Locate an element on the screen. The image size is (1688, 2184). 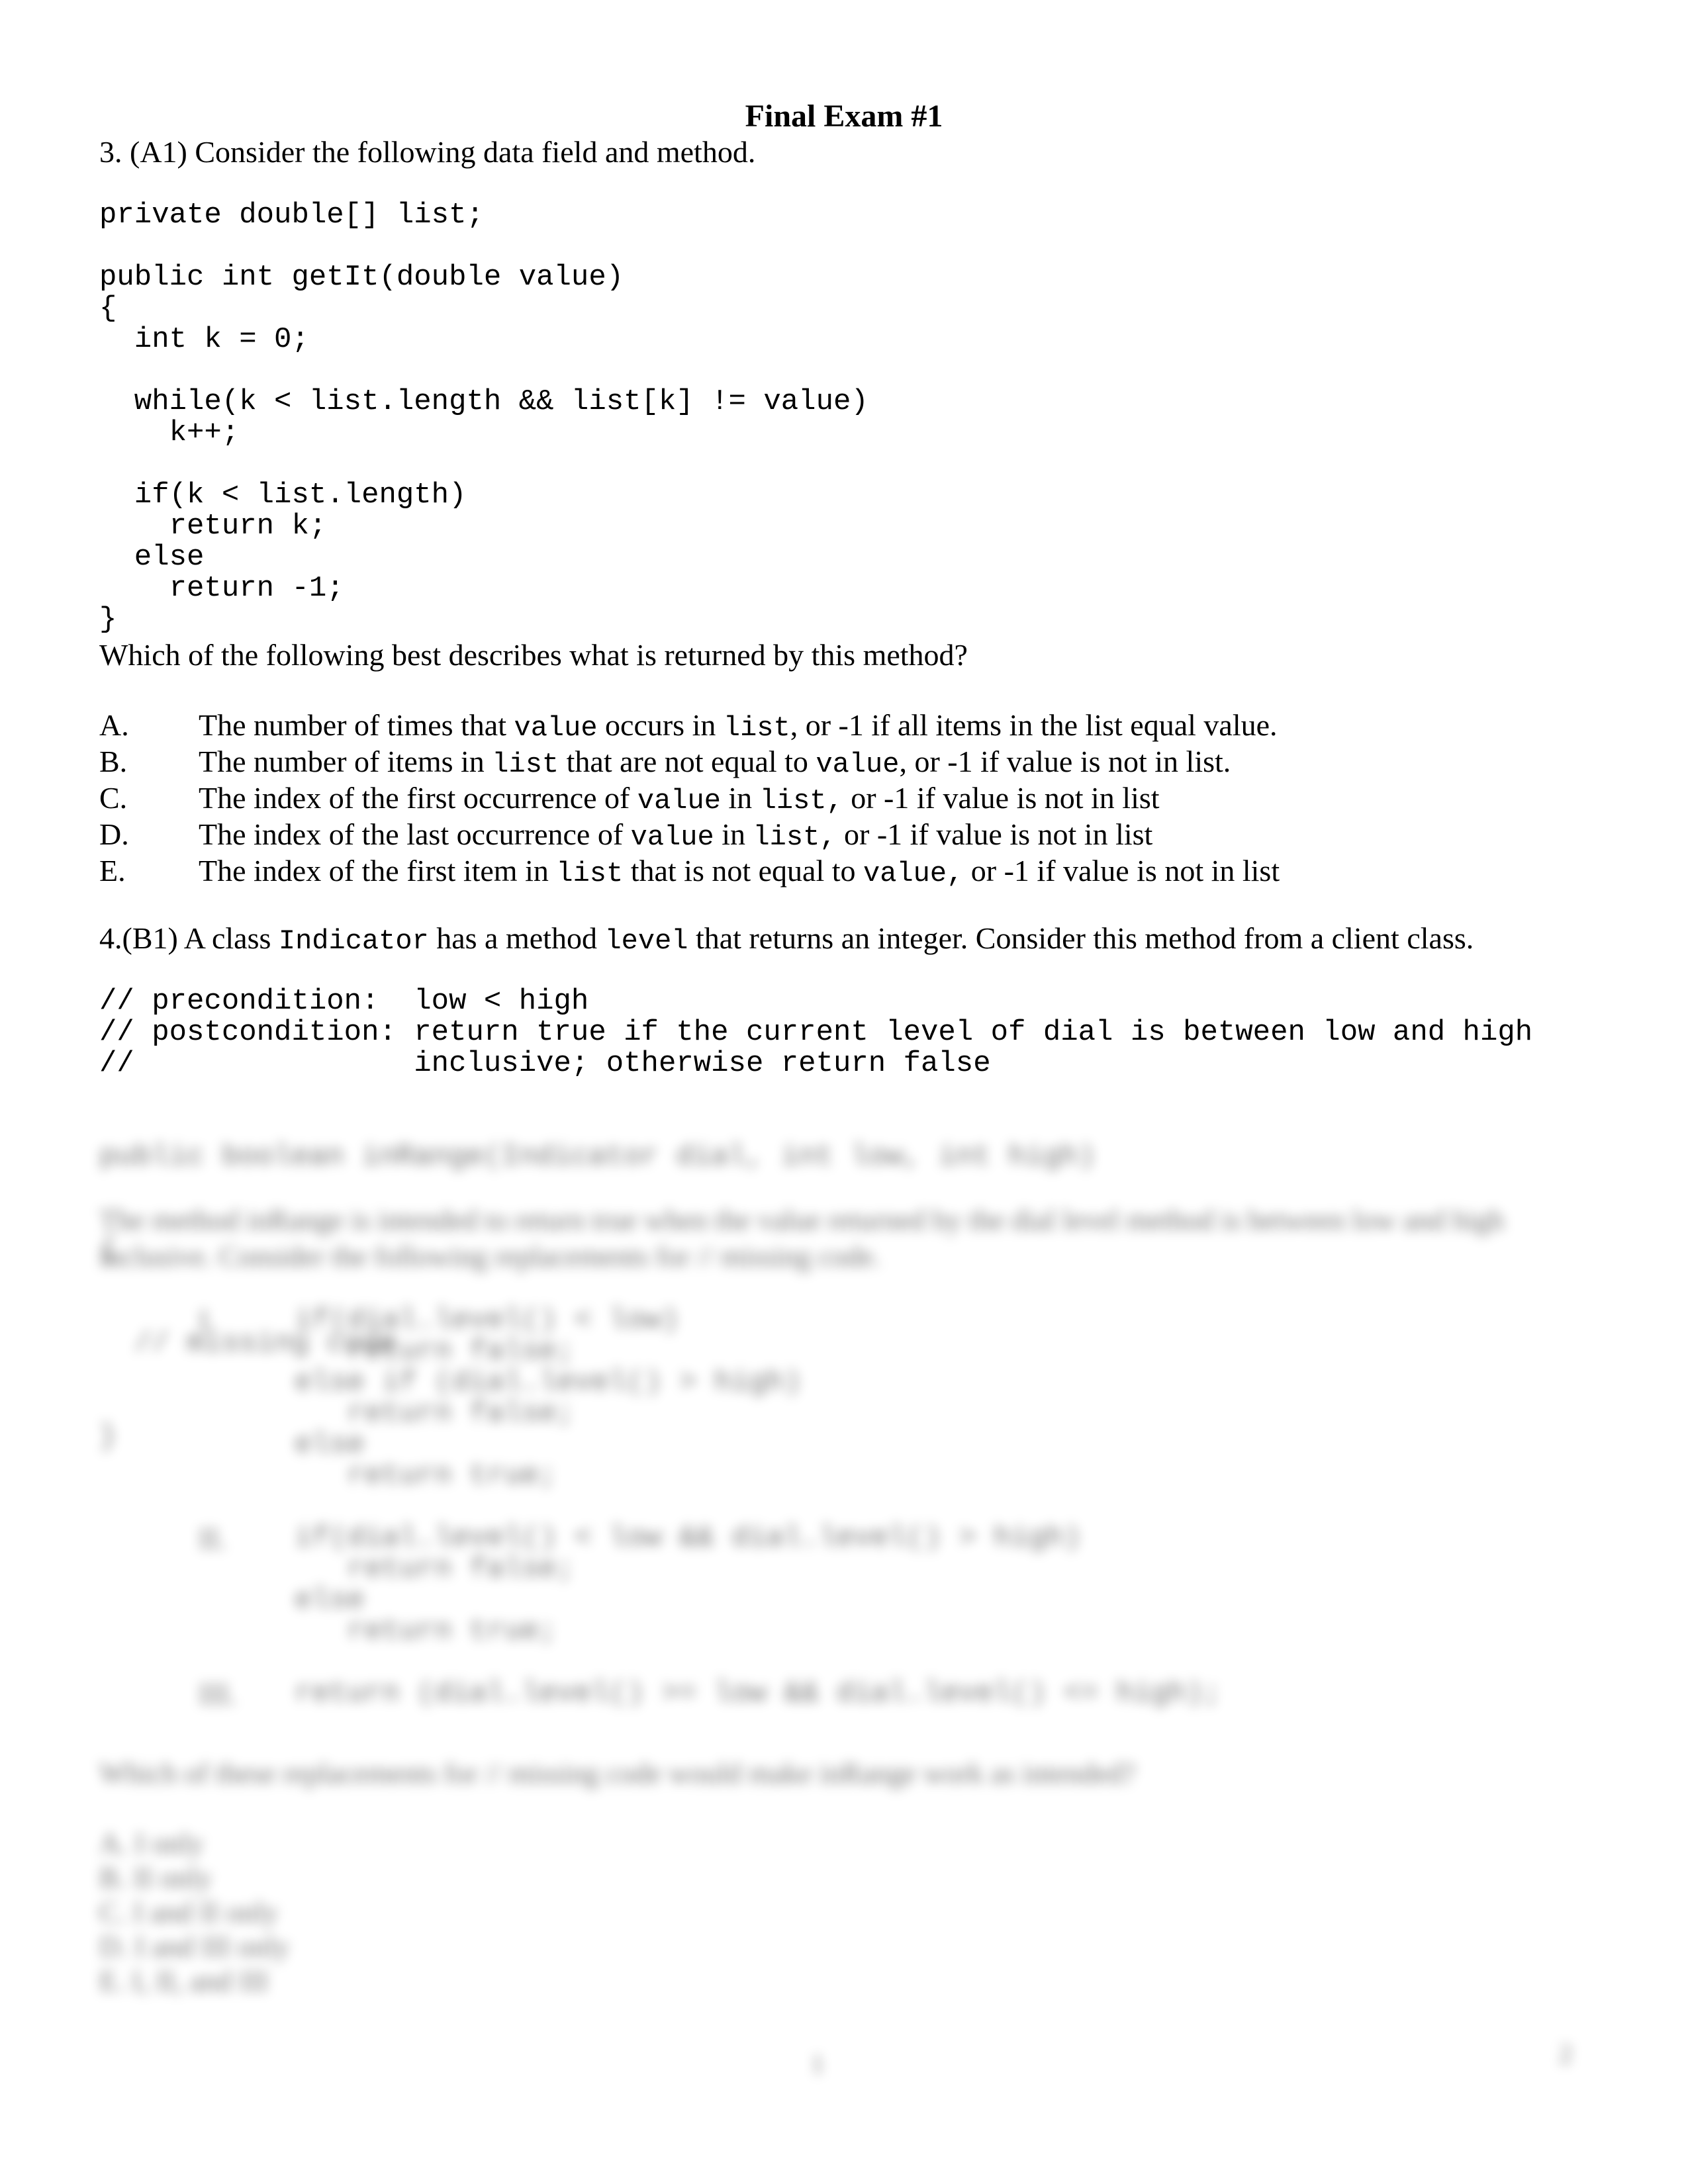
document-title: Final Exam #1 is located at coordinates (844, 116).